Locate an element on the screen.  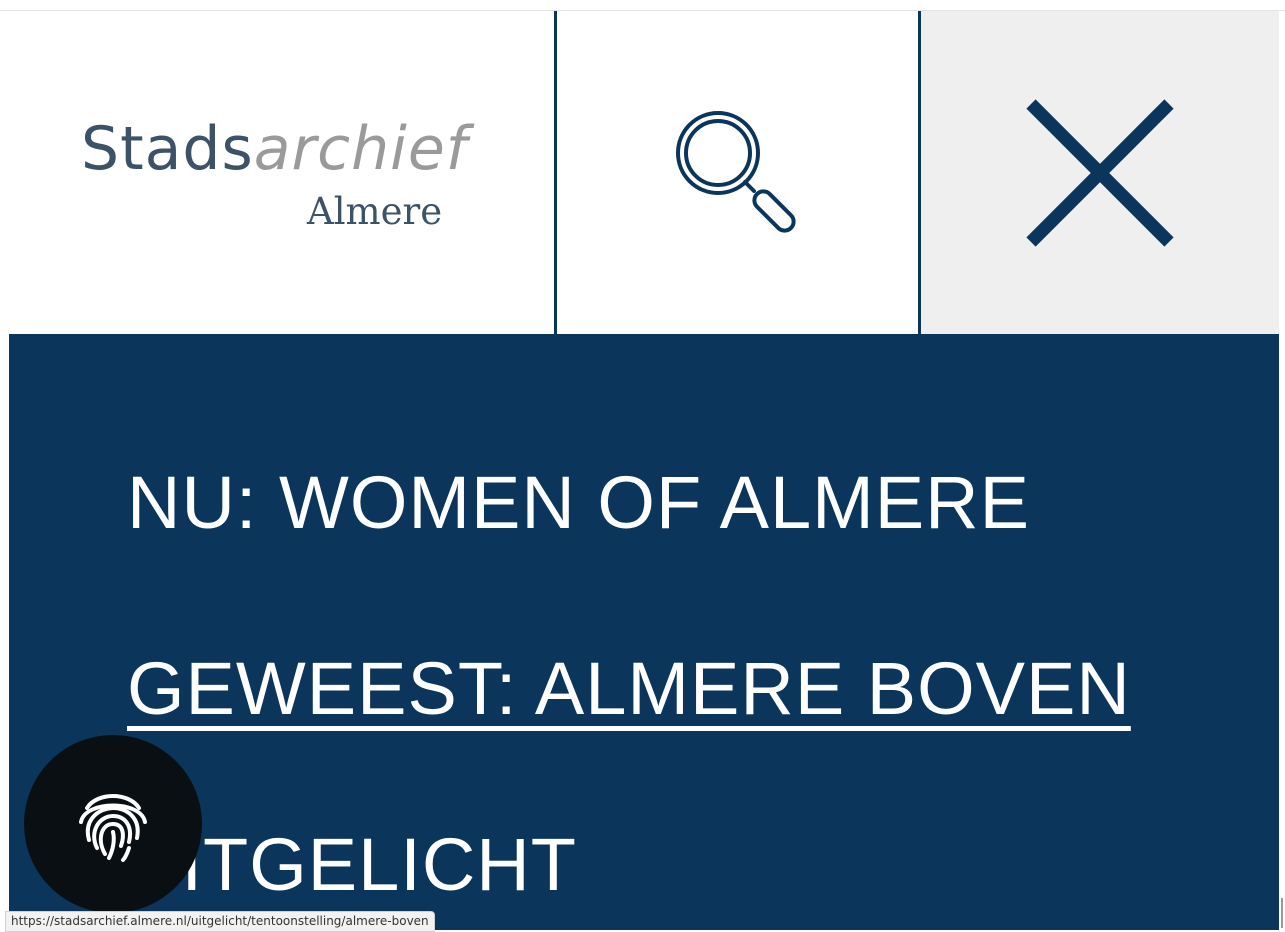
logo-cell: Stadsarchief Almere is located at coordinates (281, 172).